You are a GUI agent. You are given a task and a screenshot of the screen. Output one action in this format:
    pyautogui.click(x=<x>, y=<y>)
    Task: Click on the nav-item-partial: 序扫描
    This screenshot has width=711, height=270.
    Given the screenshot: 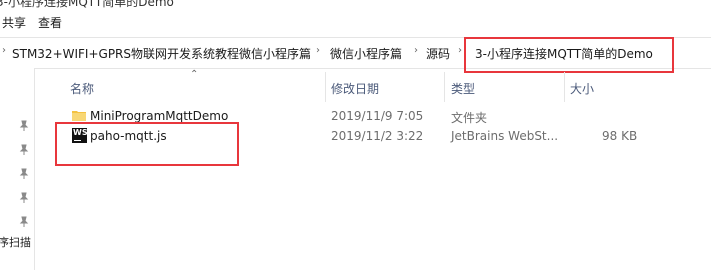 What is the action you would take?
    pyautogui.click(x=15, y=242)
    